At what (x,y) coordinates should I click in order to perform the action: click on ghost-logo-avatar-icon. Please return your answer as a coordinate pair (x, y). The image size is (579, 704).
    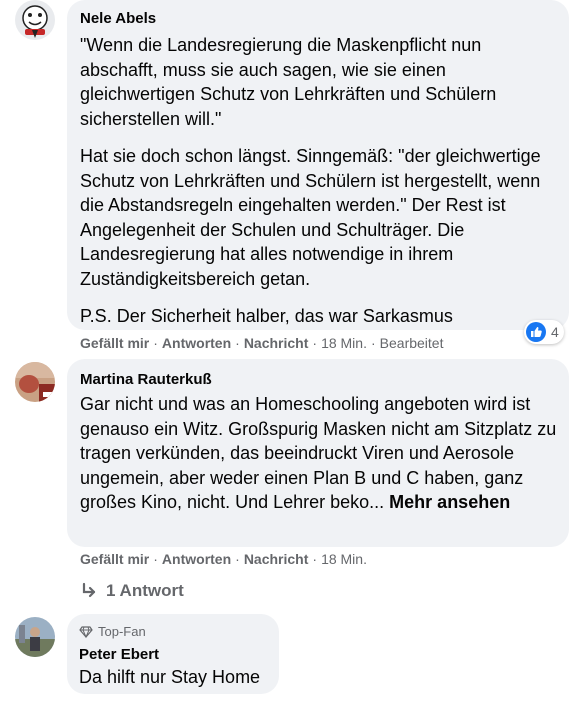
    Looking at the image, I should click on (35, 20).